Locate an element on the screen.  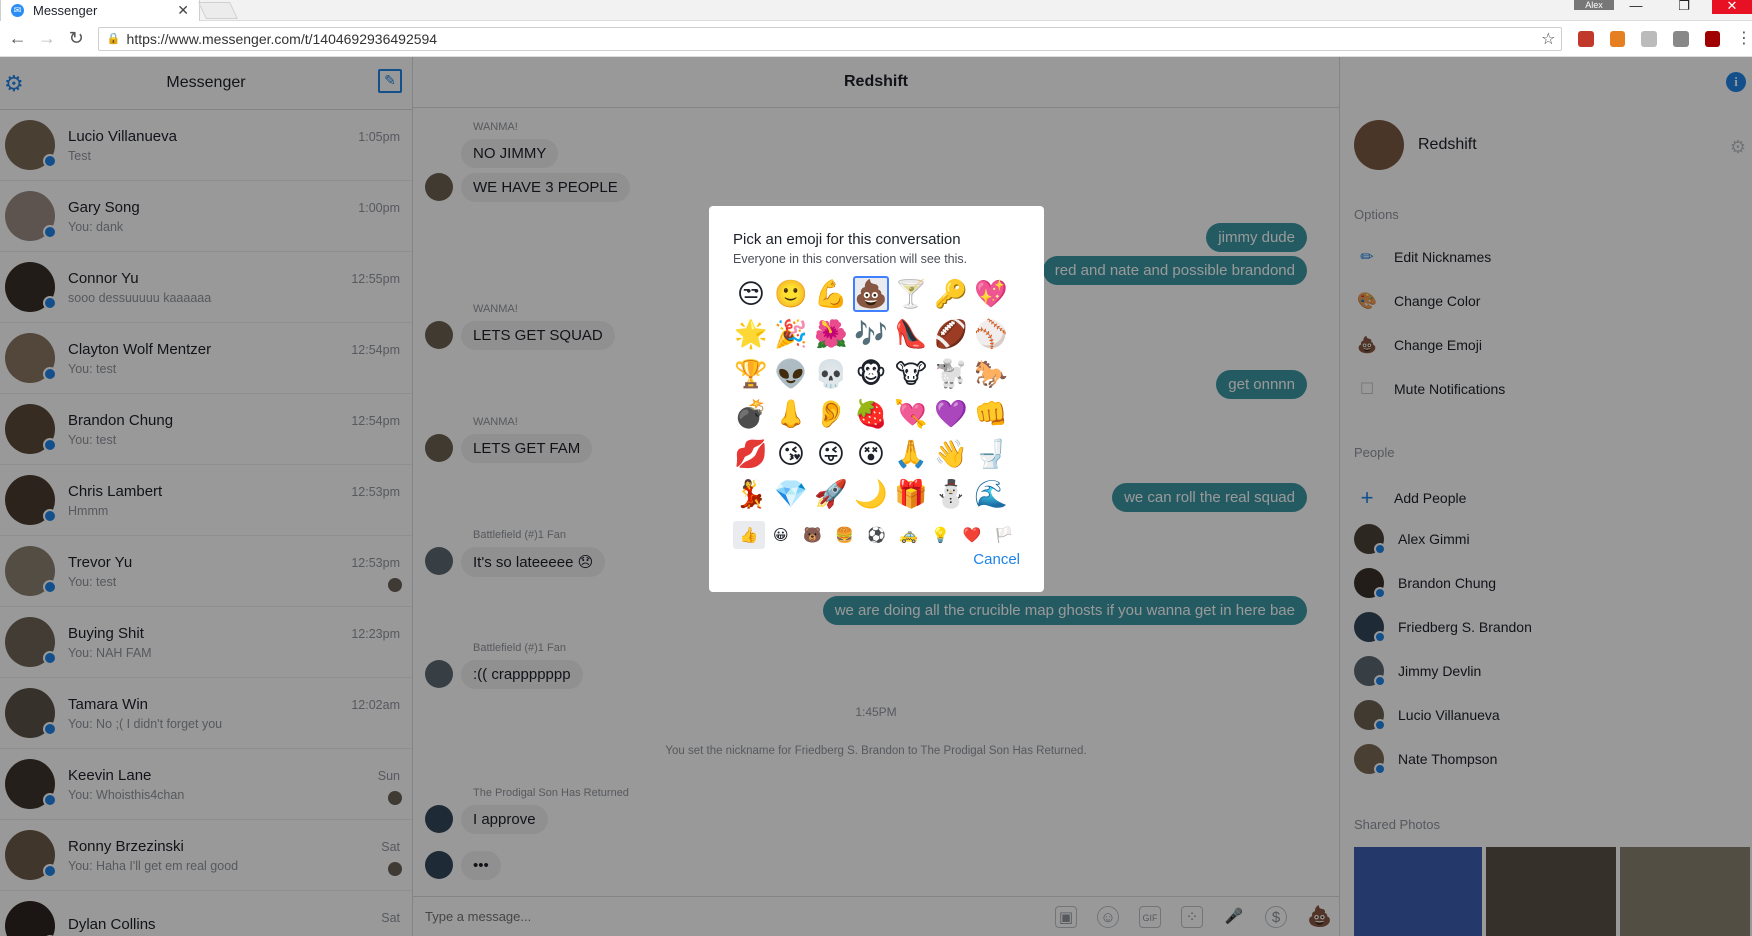
emoji-category-tab: 🚕 is located at coordinates (908, 535).